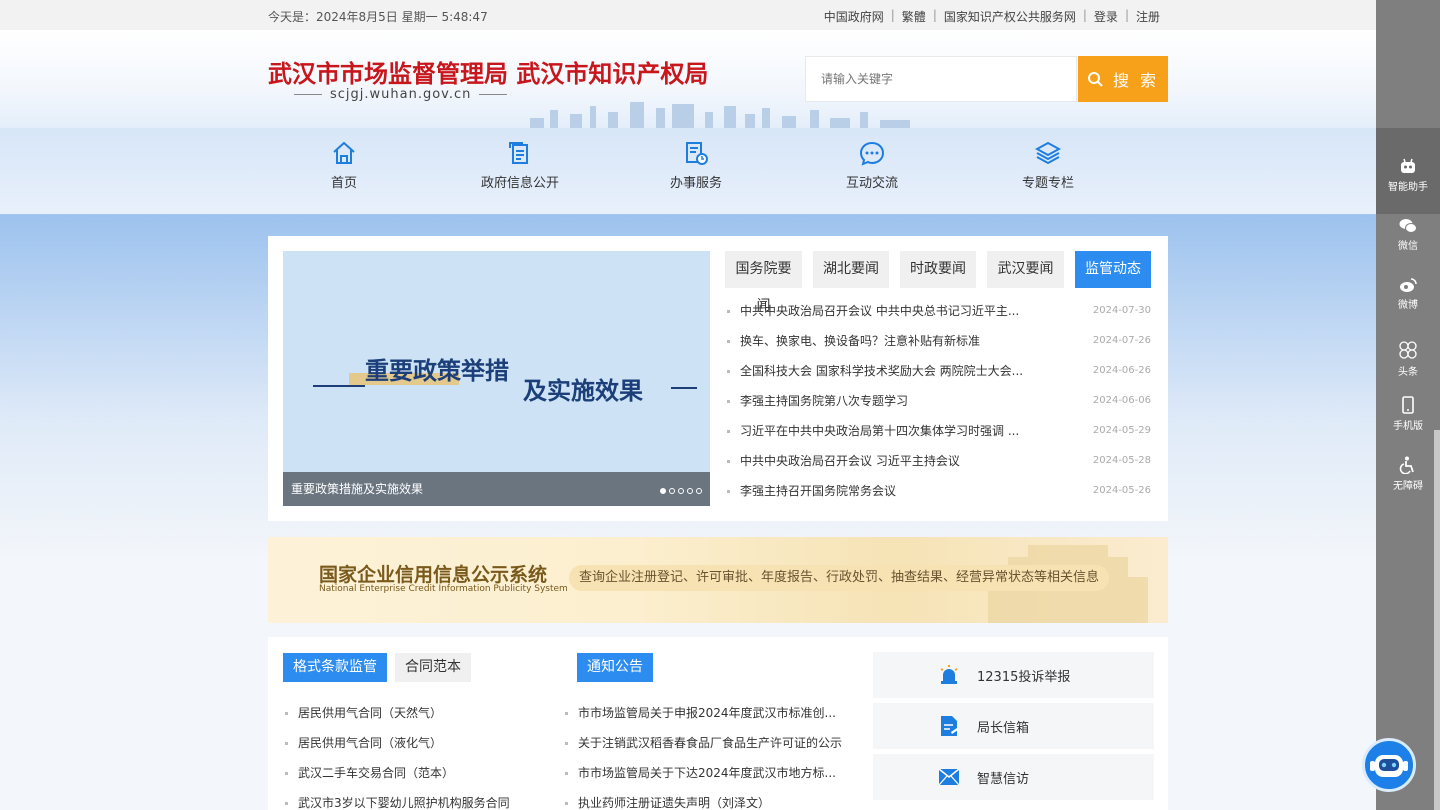  Describe the element at coordinates (939, 341) in the screenshot. I see `list-item: 换车、换家电、换设备吗？注意补贴有新标准 2024-07-26` at that location.